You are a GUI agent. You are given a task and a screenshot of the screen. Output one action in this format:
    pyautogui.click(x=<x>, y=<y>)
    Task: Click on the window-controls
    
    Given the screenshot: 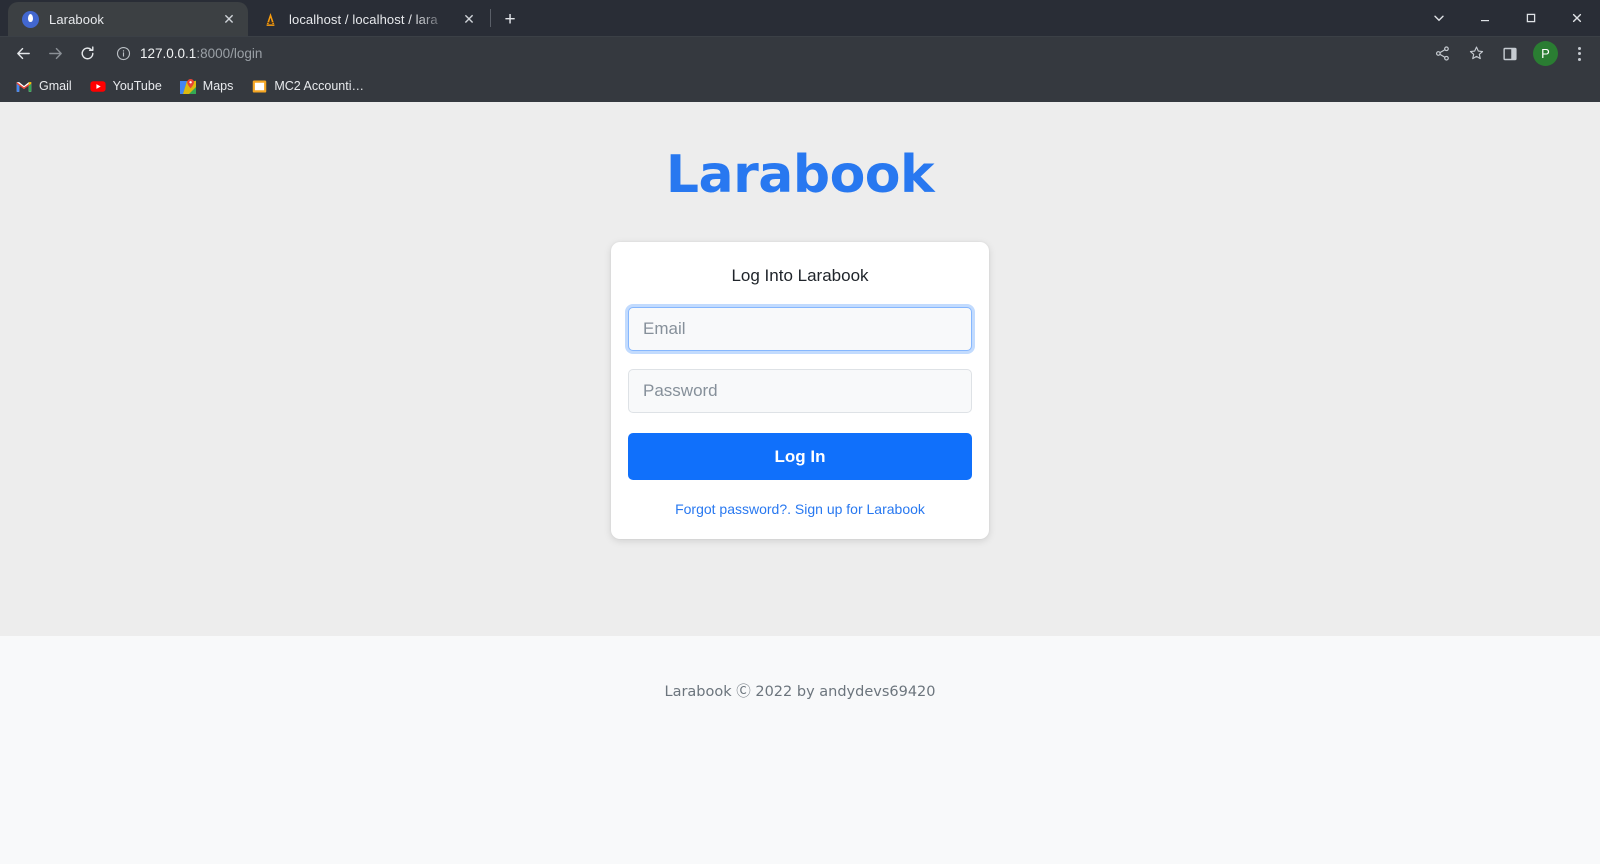 What is the action you would take?
    pyautogui.click(x=1508, y=18)
    